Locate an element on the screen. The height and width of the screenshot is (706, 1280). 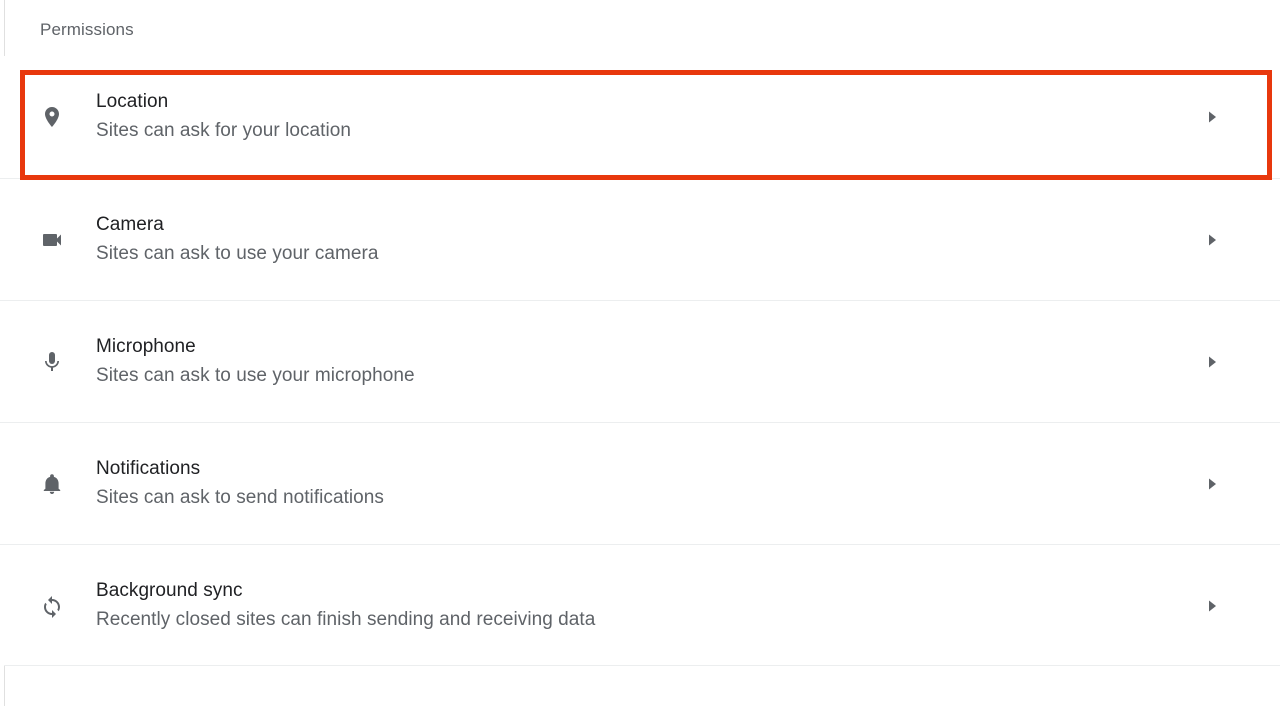
permission-title: Location is located at coordinates (132, 101).